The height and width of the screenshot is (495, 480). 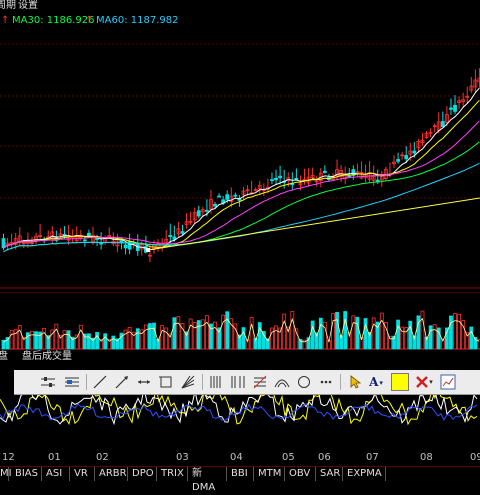 I want to click on more-icon, so click(x=326, y=382).